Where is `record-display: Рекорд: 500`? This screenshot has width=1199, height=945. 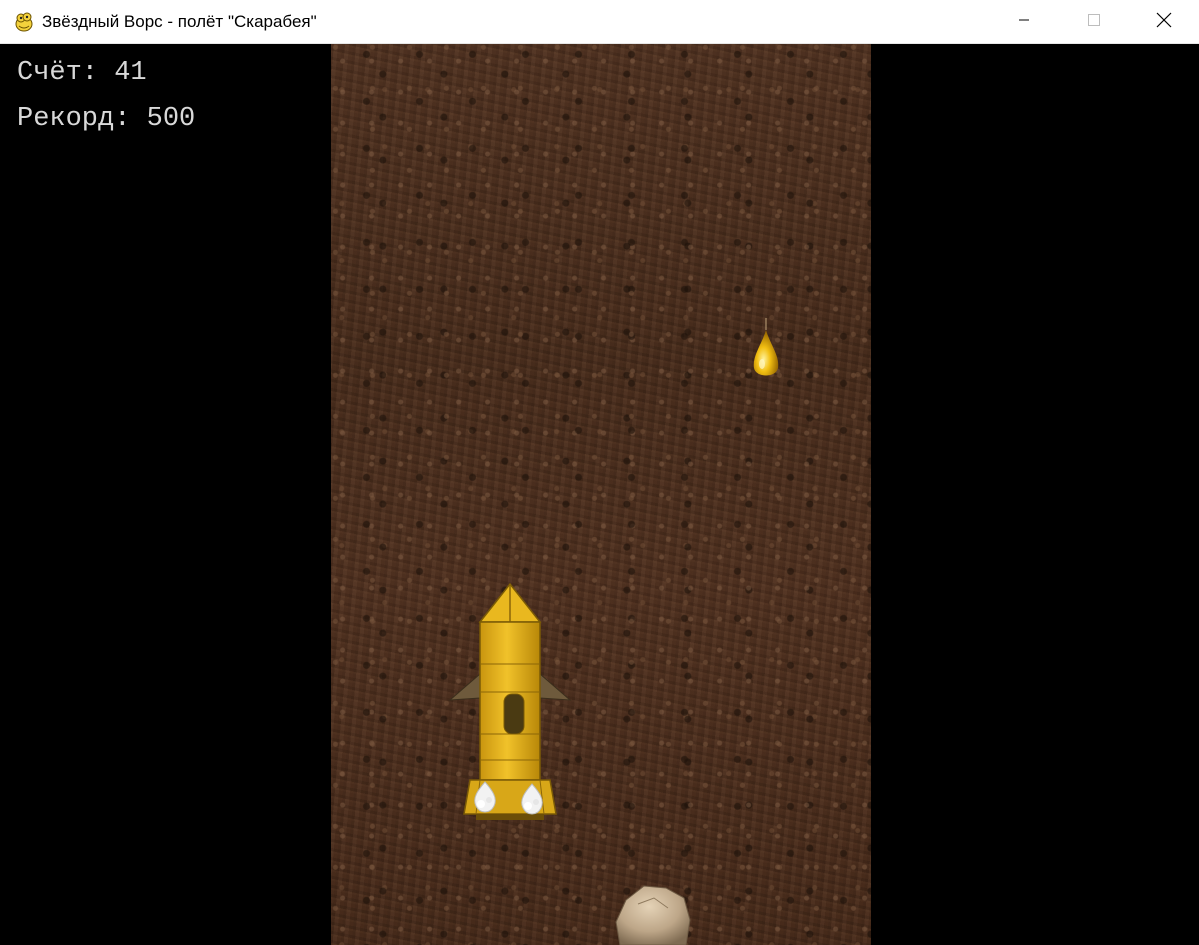 record-display: Рекорд: 500 is located at coordinates (106, 119).